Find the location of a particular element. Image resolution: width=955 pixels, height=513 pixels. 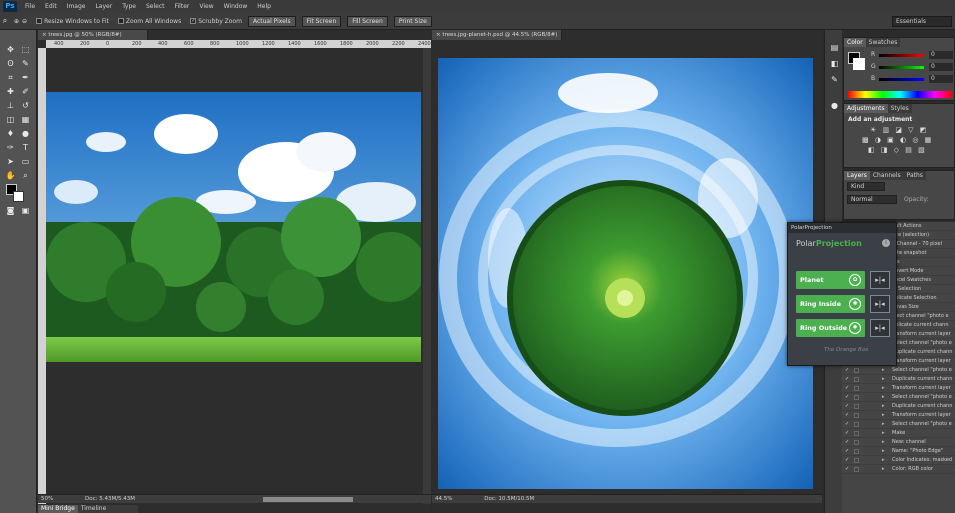

eraser-tool-icon: ◫ is located at coordinates (10, 120).